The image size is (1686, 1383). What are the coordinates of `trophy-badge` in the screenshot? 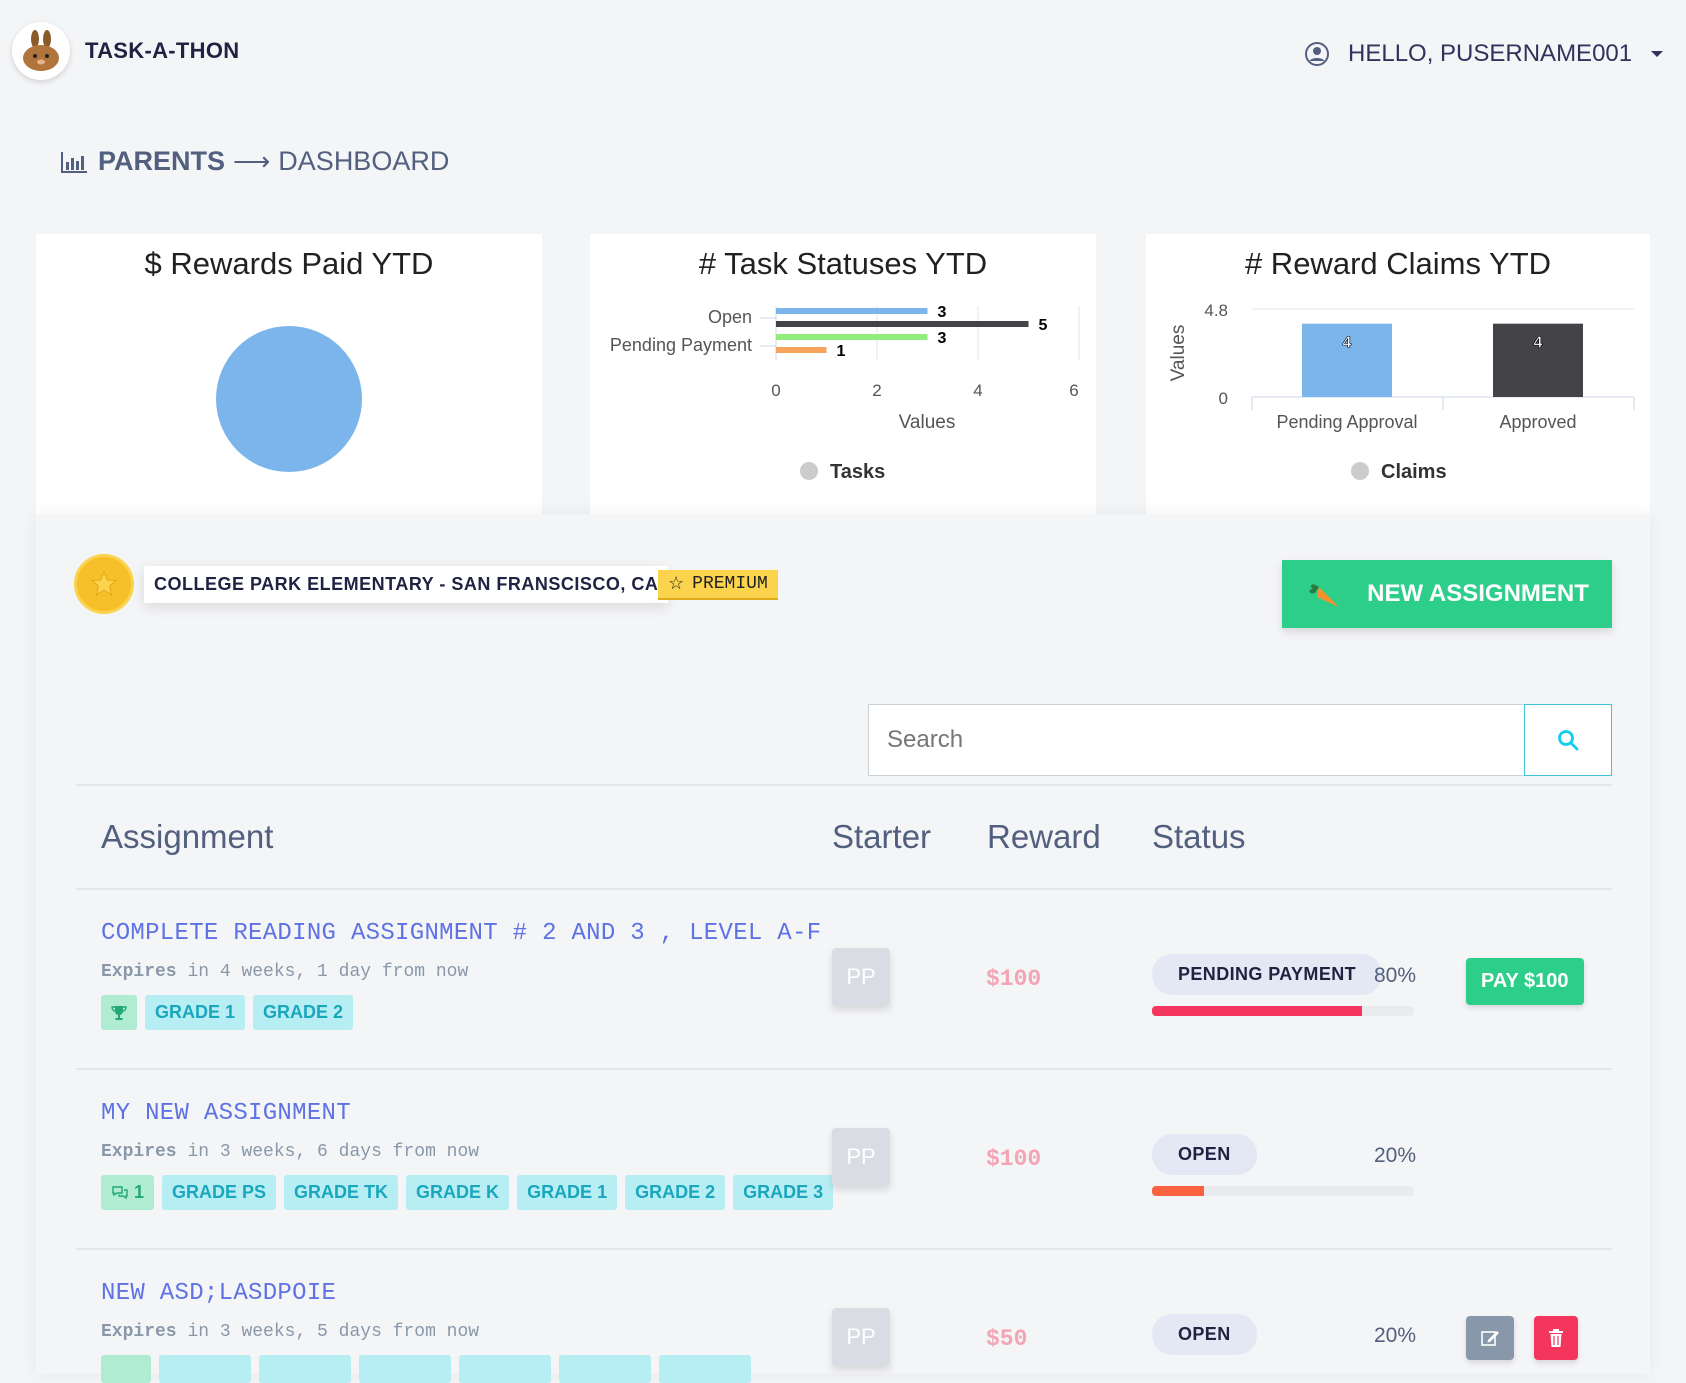 It's located at (119, 1012).